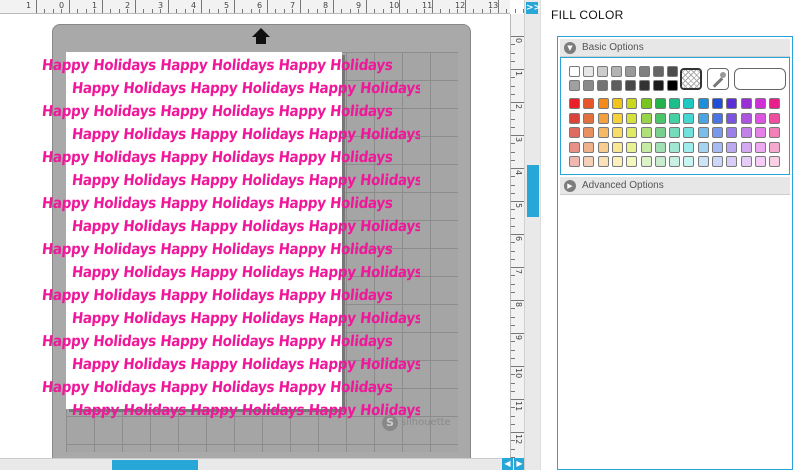 This screenshot has width=800, height=470. Describe the element at coordinates (675, 186) in the screenshot. I see `advanced-options-header: ▶ Advanced Options` at that location.